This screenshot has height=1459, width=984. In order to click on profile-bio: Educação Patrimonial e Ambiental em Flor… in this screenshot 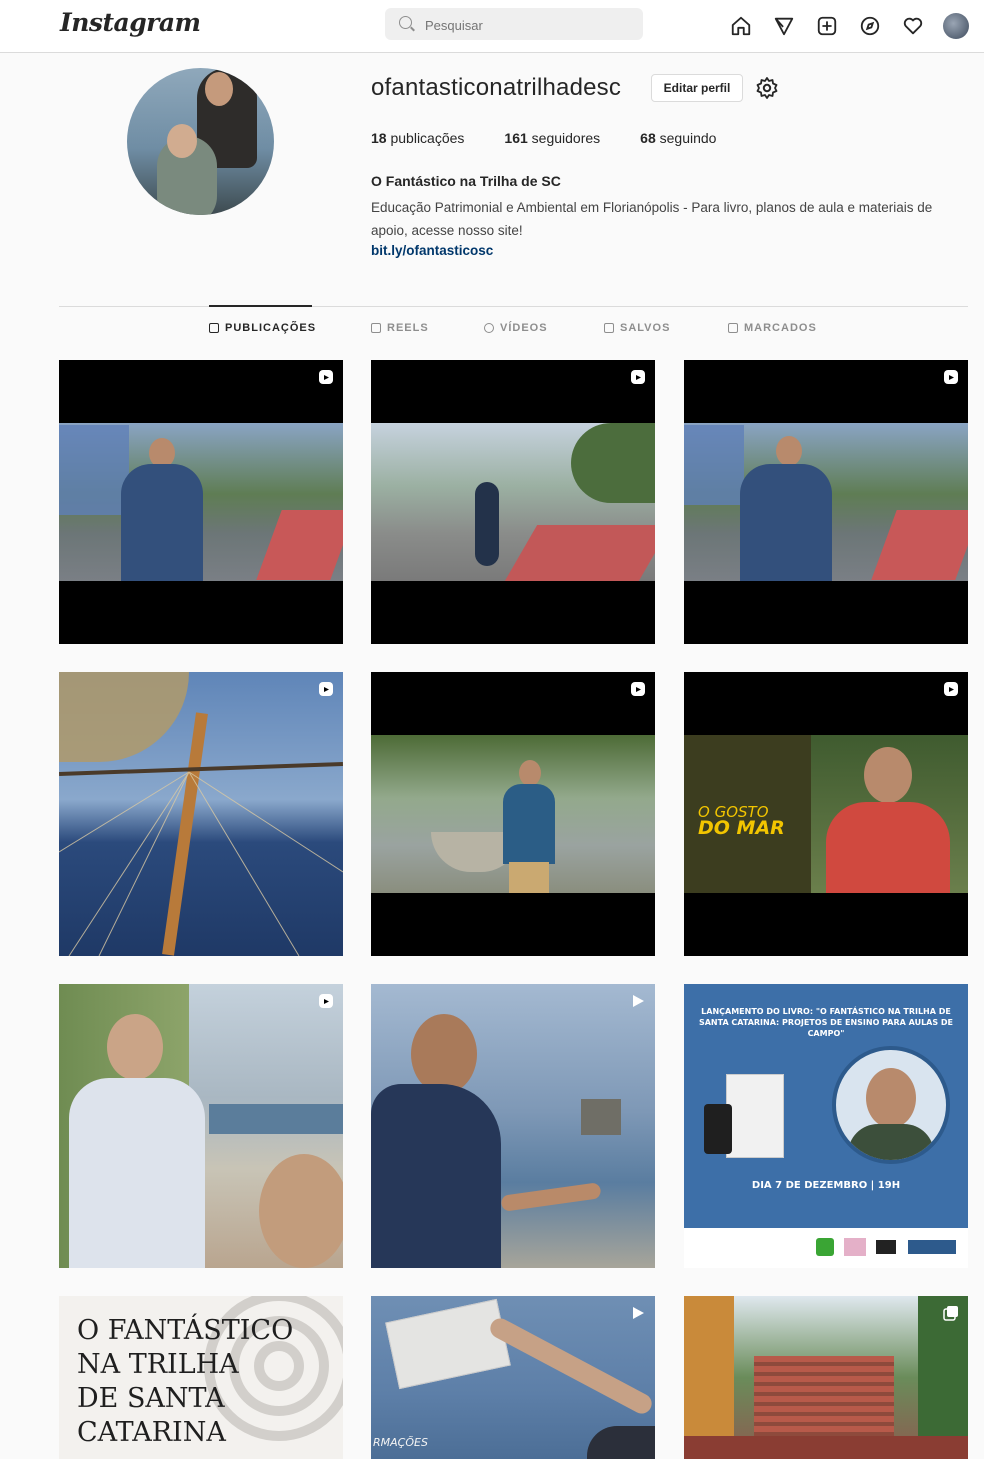, I will do `click(652, 219)`.